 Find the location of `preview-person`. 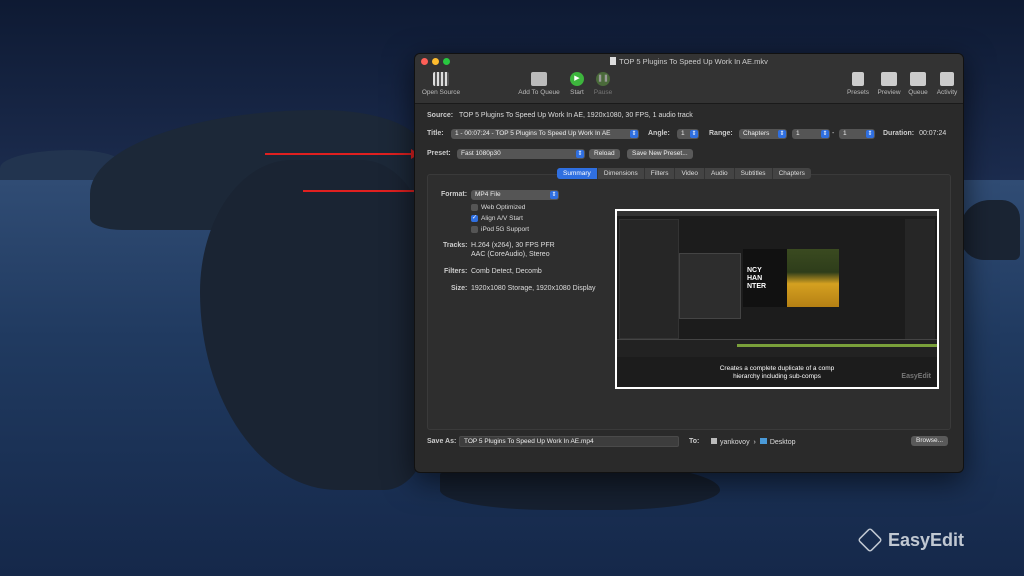

preview-person is located at coordinates (813, 278).